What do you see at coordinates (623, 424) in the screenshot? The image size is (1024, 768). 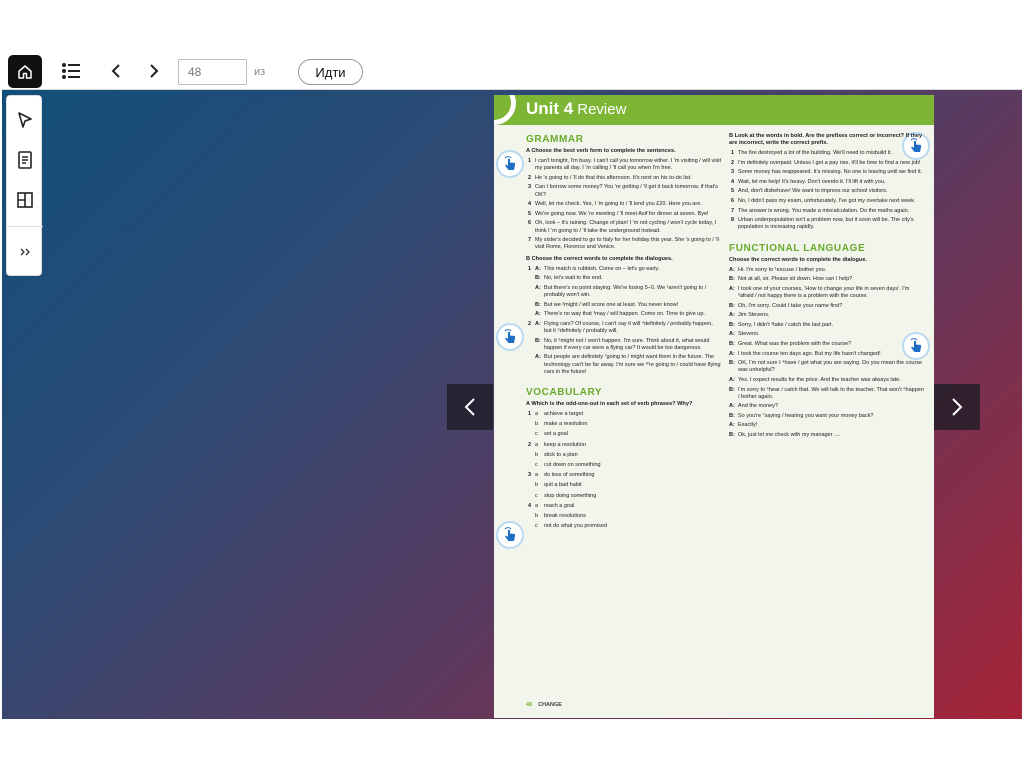 I see `vocab-option: b make a resolution` at bounding box center [623, 424].